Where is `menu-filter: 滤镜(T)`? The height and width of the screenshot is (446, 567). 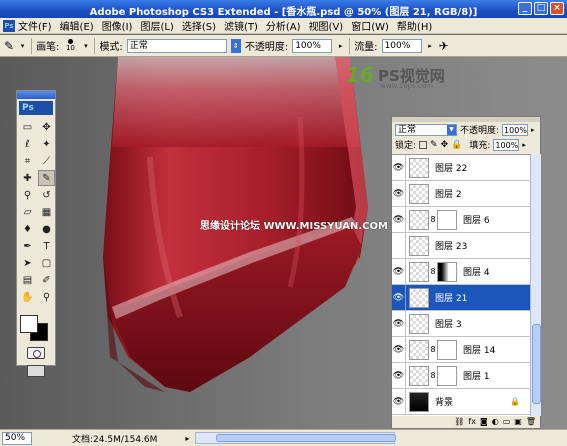 menu-filter: 滤镜(T) is located at coordinates (241, 25).